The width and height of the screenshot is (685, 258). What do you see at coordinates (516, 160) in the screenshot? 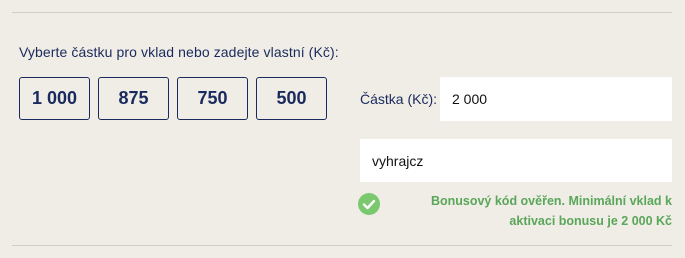
I see `bonus-code-input: vyhrajcz` at bounding box center [516, 160].